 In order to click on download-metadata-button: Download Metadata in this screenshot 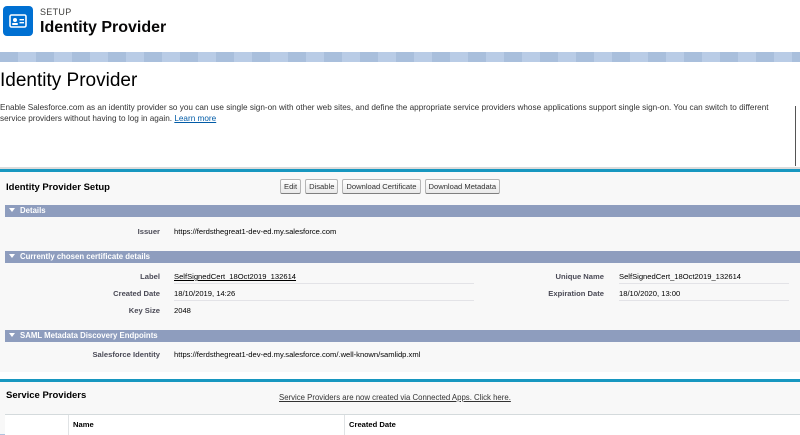, I will do `click(462, 186)`.